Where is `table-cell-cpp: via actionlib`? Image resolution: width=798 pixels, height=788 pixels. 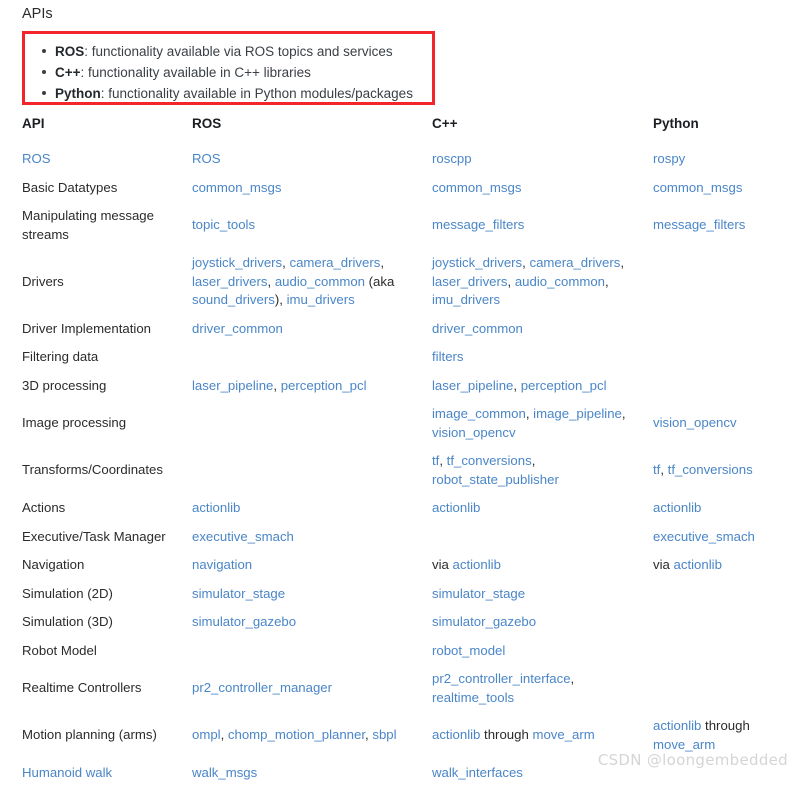
table-cell-cpp: via actionlib is located at coordinates (542, 565).